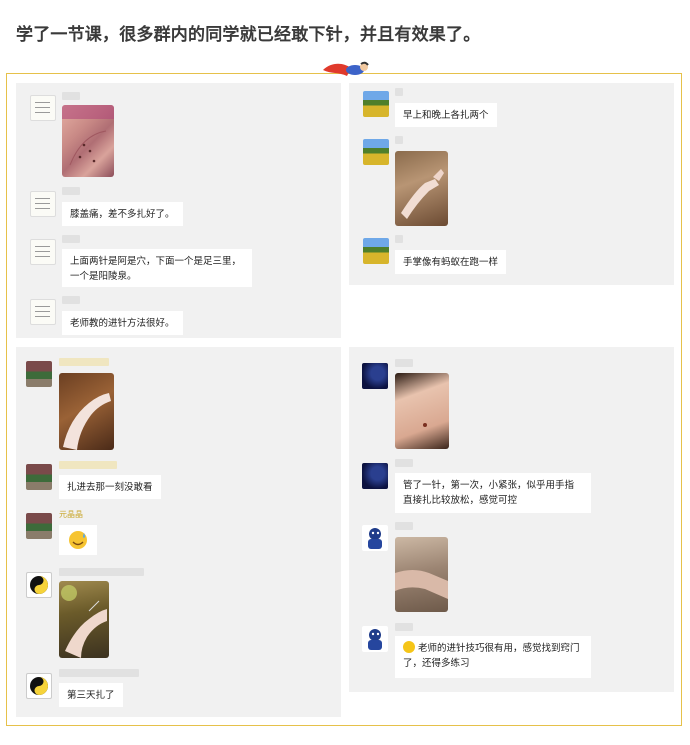  Describe the element at coordinates (409, 647) in the screenshot. I see `grin-emoji-icon` at that location.